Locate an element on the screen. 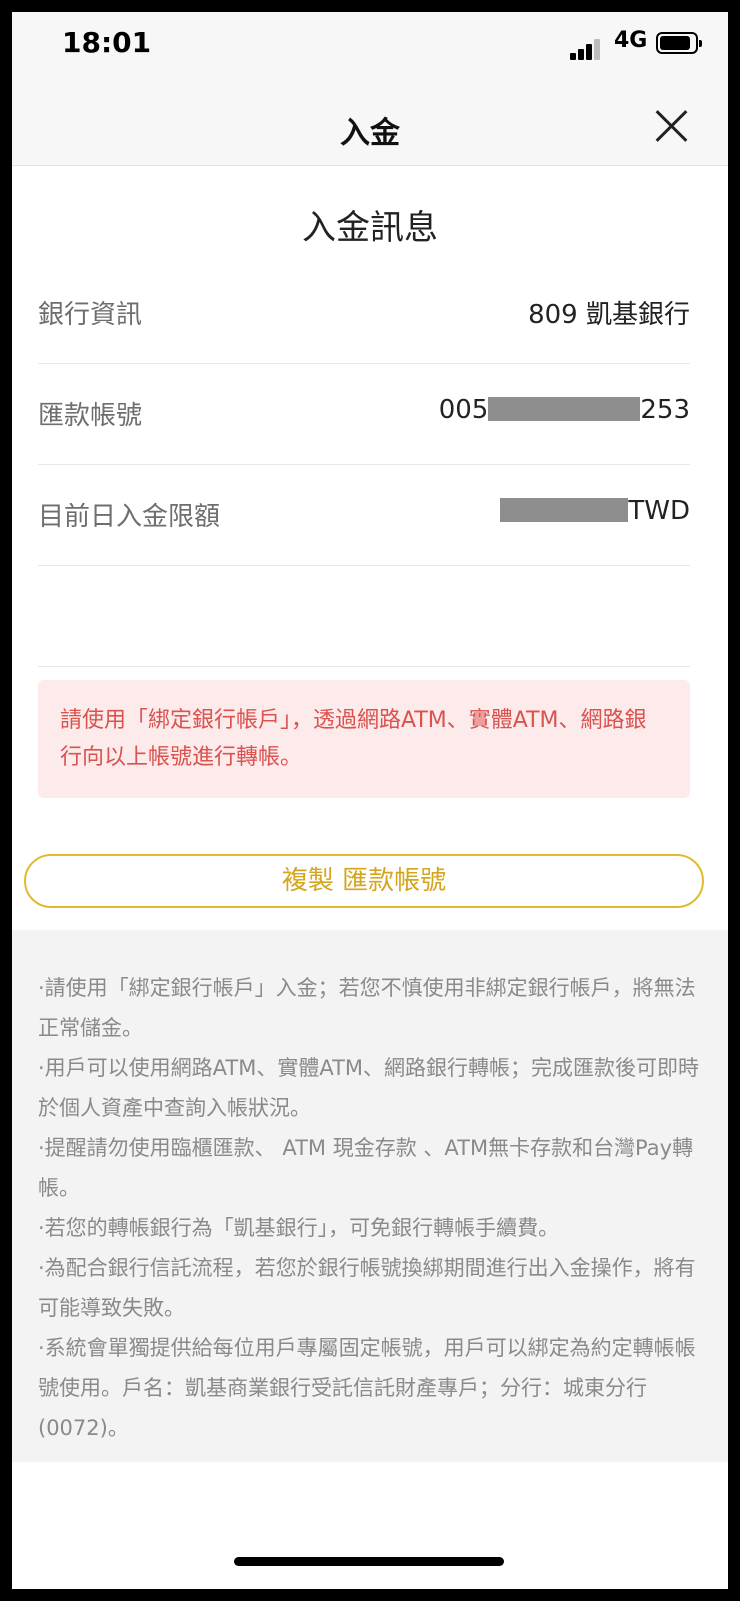 This screenshot has height=1601, width=740. note-item: ·提醒請勿使用臨櫃匯款、 ATM 現金存款 、ATM無卡存款和台灣Pay轉帳。 is located at coordinates (366, 1168).